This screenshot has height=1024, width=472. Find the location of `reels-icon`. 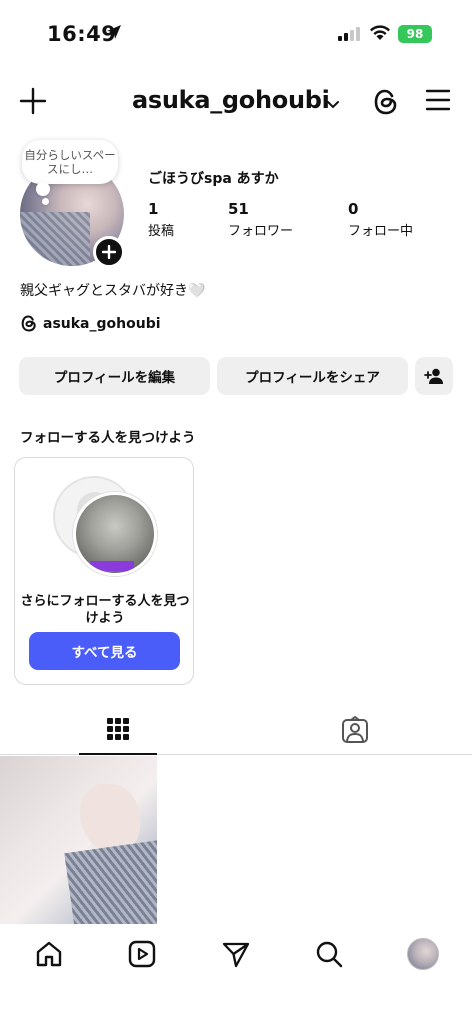

reels-icon is located at coordinates (142, 954).